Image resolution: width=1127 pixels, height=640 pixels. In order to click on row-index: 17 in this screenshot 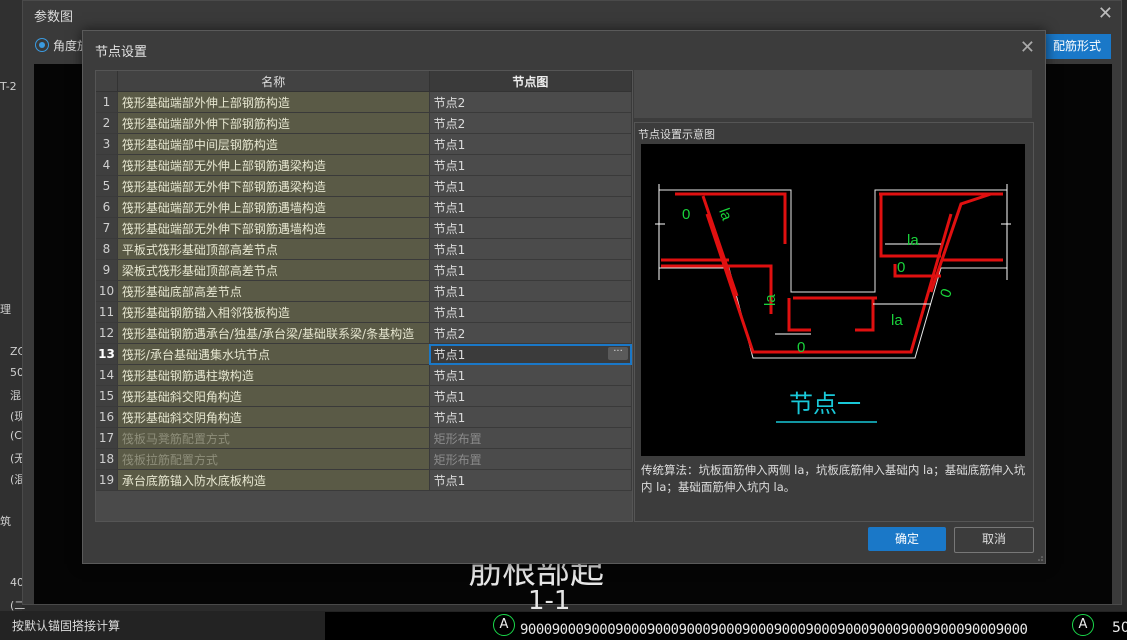, I will do `click(107, 438)`.